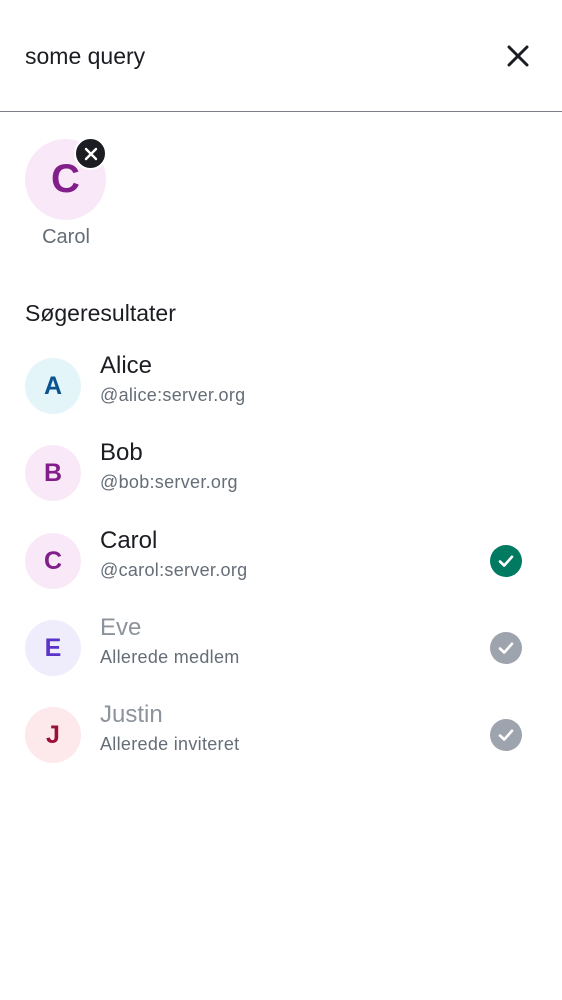  What do you see at coordinates (53, 735) in the screenshot?
I see `avatar: J` at bounding box center [53, 735].